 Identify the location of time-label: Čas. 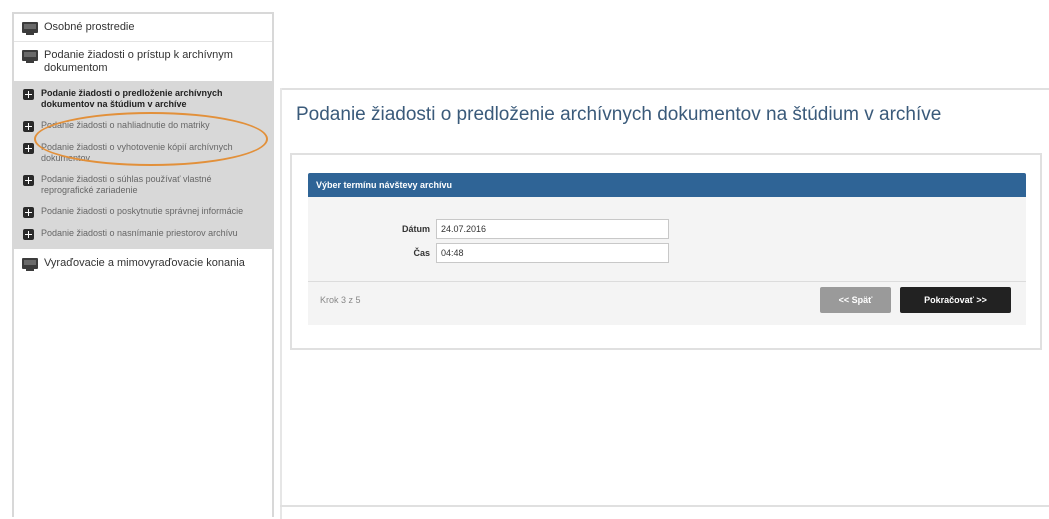
(421, 253).